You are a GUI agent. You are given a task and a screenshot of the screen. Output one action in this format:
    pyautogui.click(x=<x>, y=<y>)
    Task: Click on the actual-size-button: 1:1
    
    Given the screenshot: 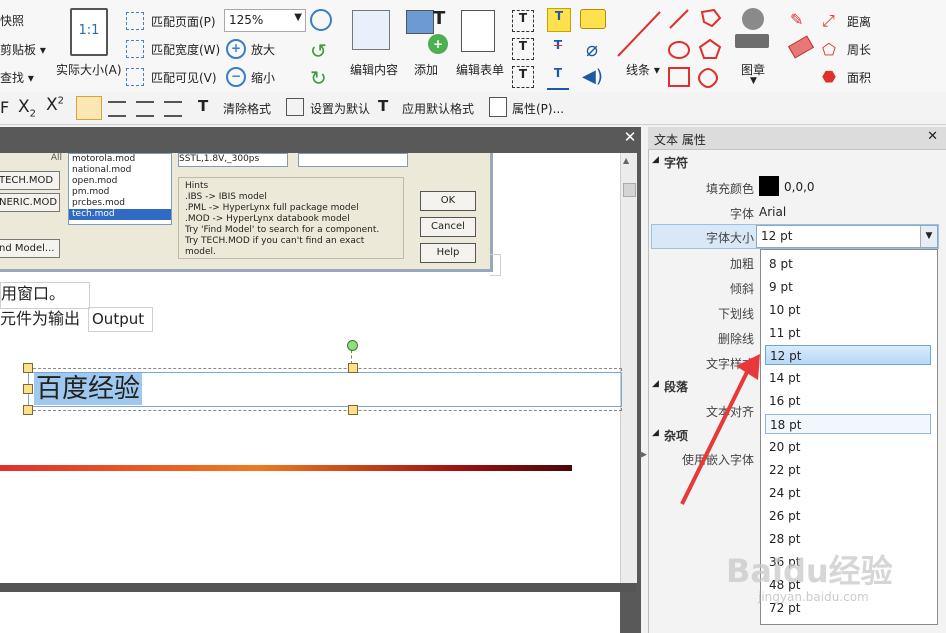 What is the action you would take?
    pyautogui.click(x=89, y=32)
    